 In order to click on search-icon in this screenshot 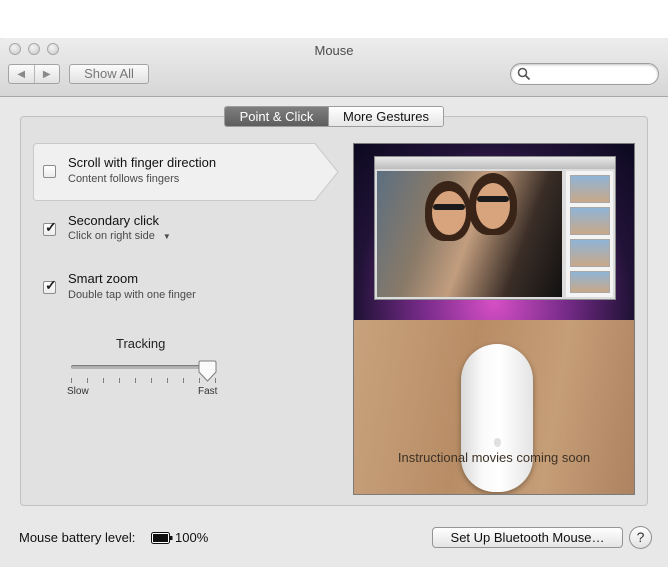, I will do `click(524, 74)`.